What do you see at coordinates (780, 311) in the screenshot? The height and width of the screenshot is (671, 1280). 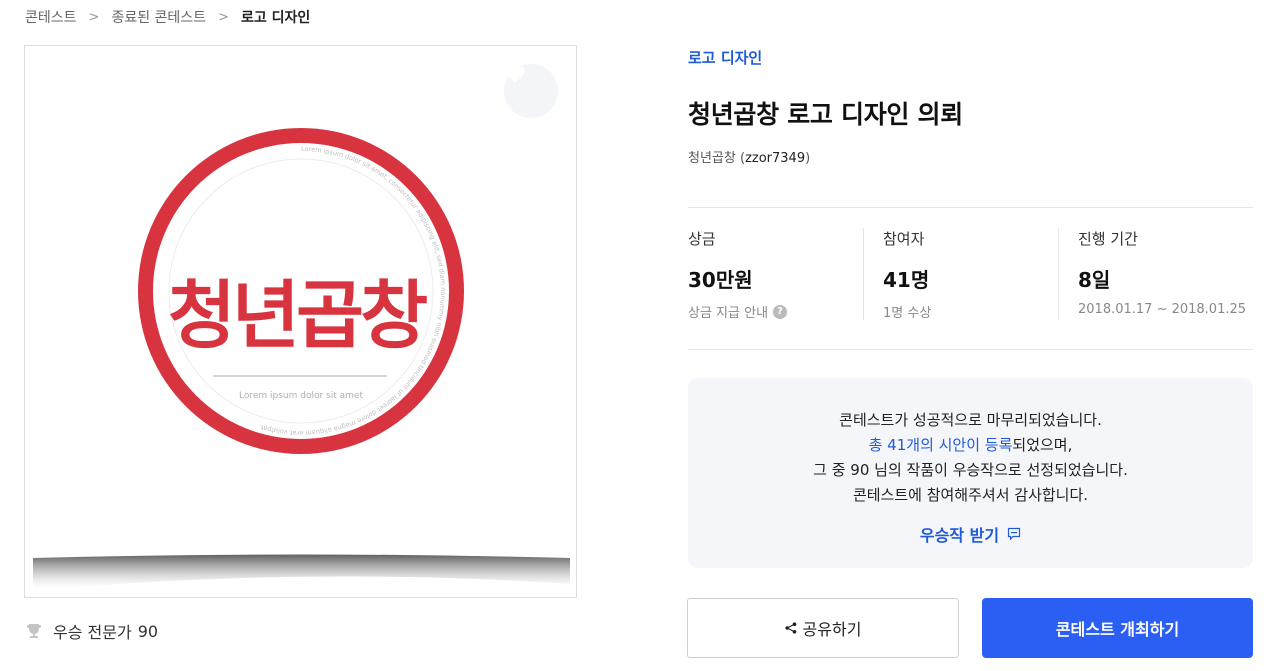 I see `question-icon: ?` at bounding box center [780, 311].